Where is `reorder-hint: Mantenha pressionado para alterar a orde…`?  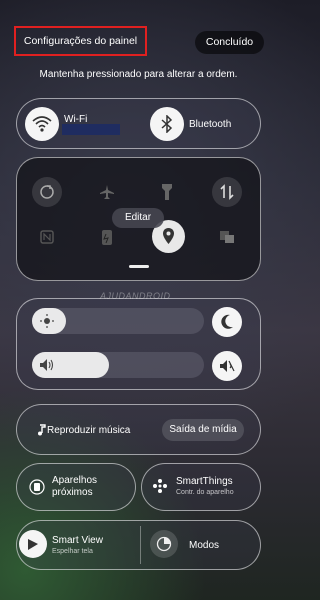
reorder-hint: Mantenha pressionado para alterar a orde… is located at coordinates (138, 74).